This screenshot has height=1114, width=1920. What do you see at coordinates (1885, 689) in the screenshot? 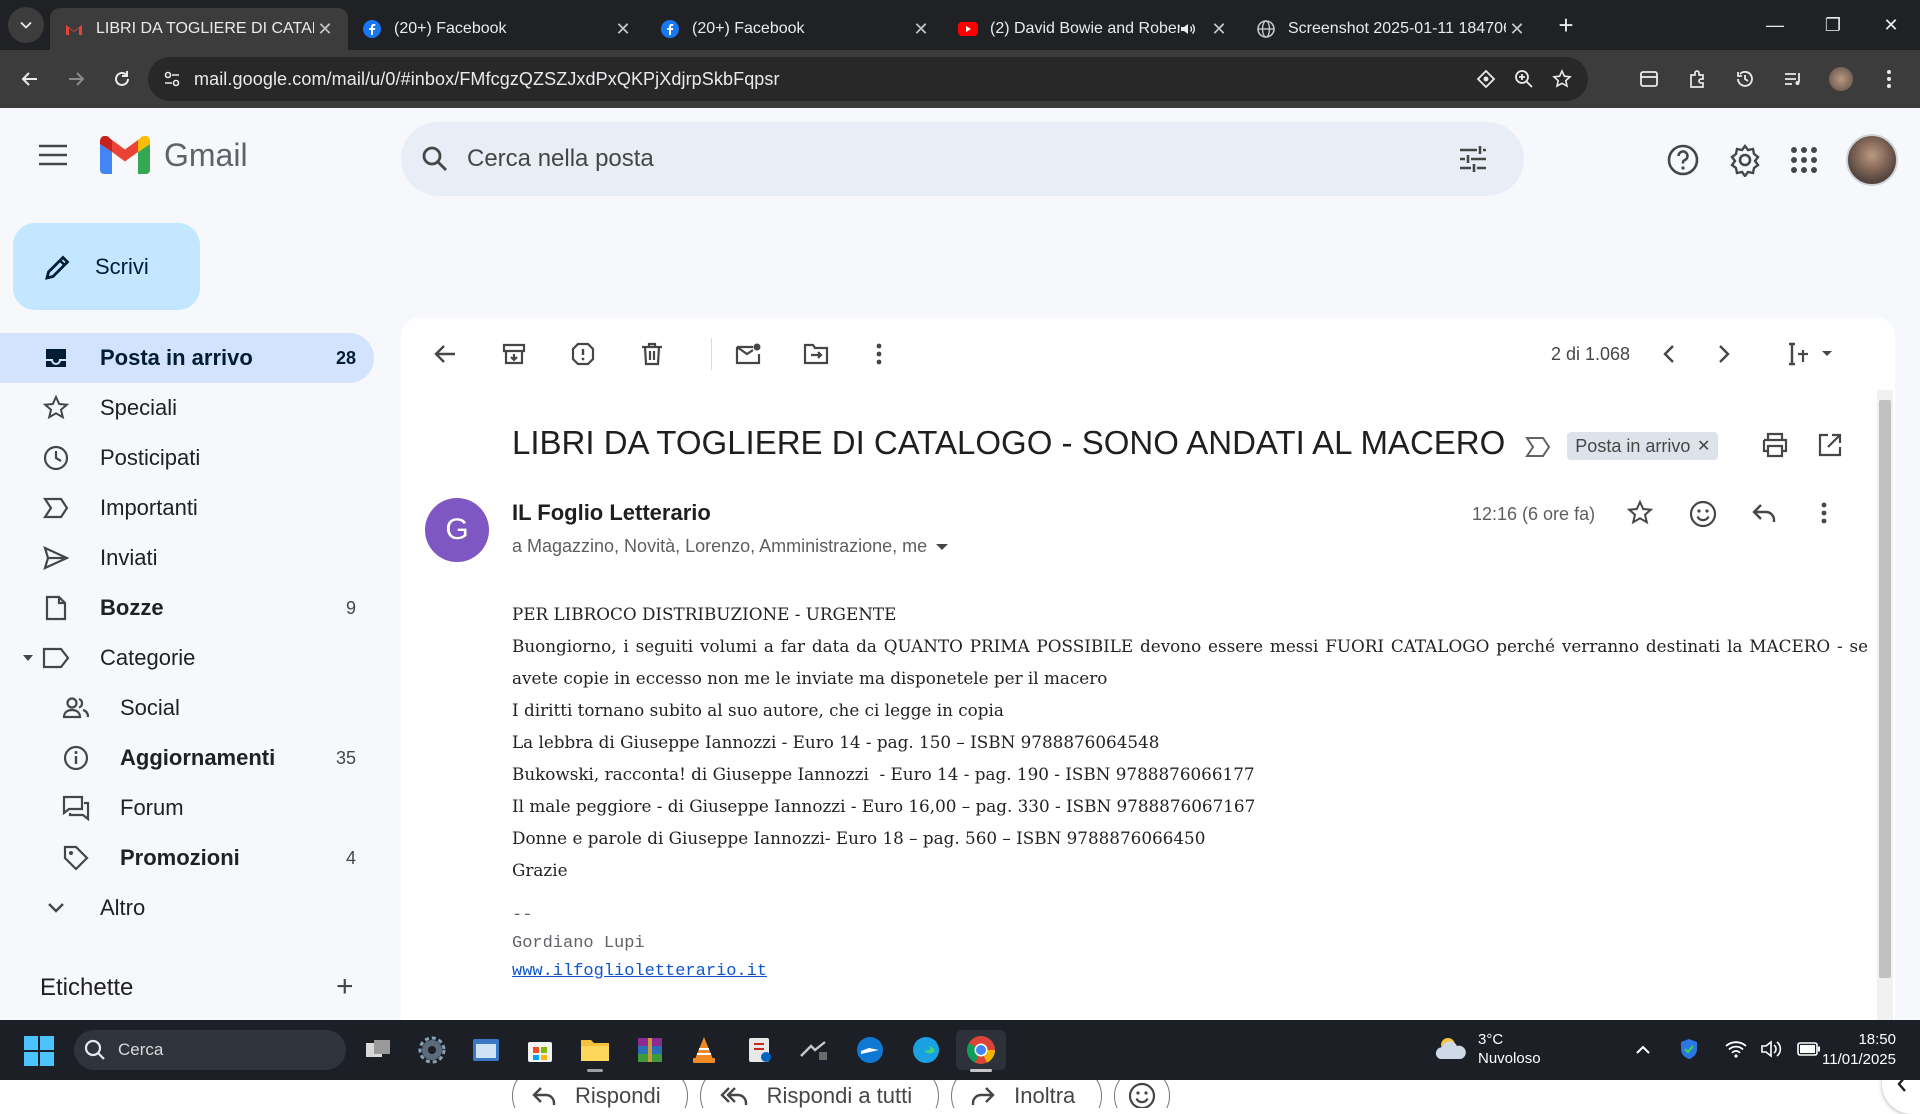
I see `scrollbar-thumb` at bounding box center [1885, 689].